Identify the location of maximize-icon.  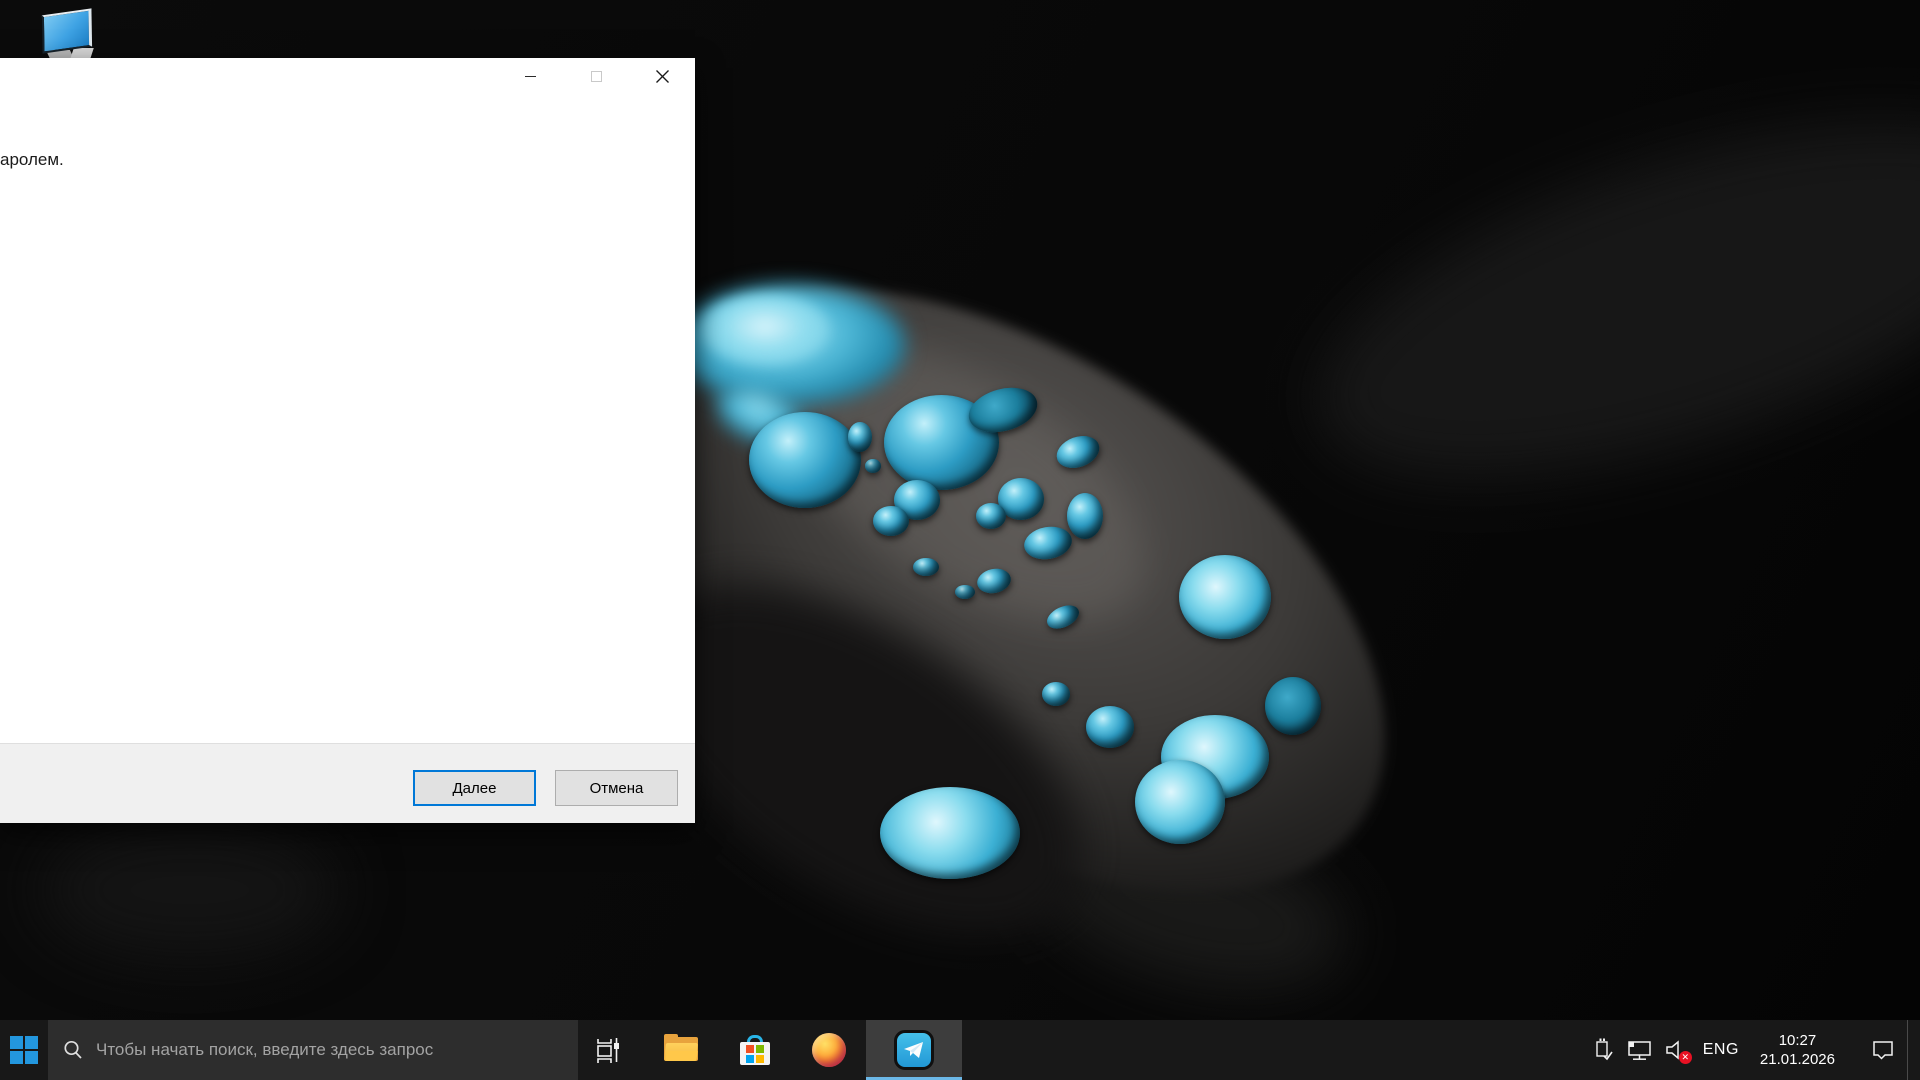
(596, 76).